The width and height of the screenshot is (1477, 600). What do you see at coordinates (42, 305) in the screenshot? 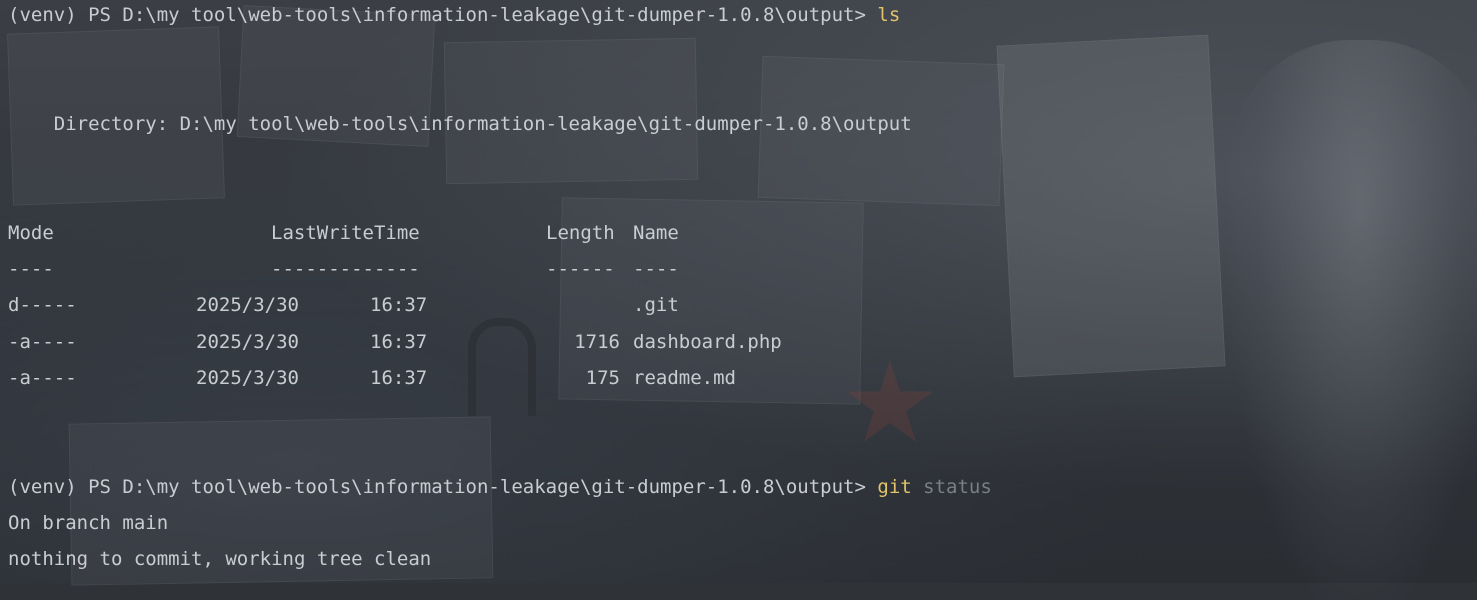
I see `row-mode: d-----` at bounding box center [42, 305].